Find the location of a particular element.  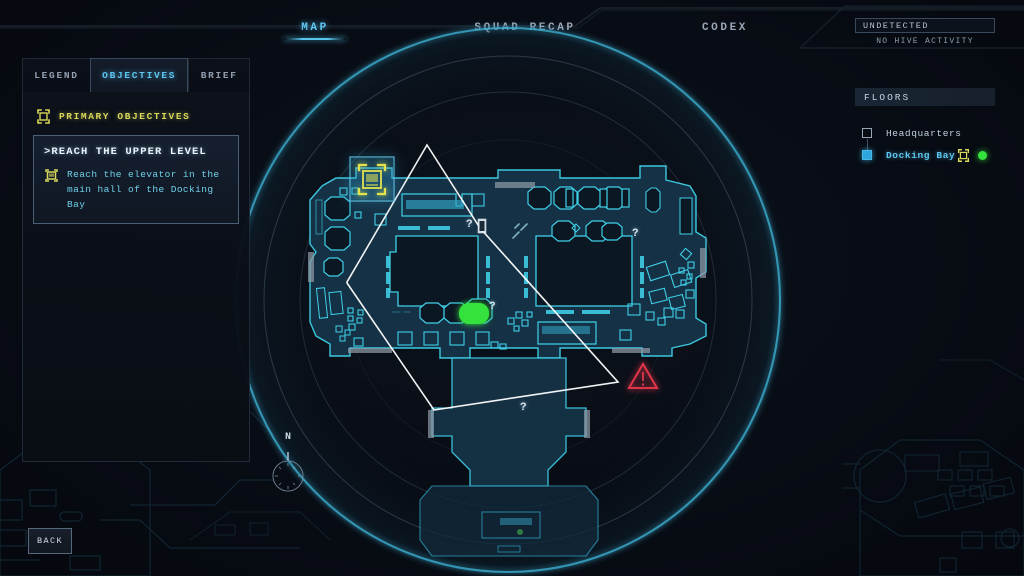

tab-map-label: MAP is located at coordinates (315, 28).